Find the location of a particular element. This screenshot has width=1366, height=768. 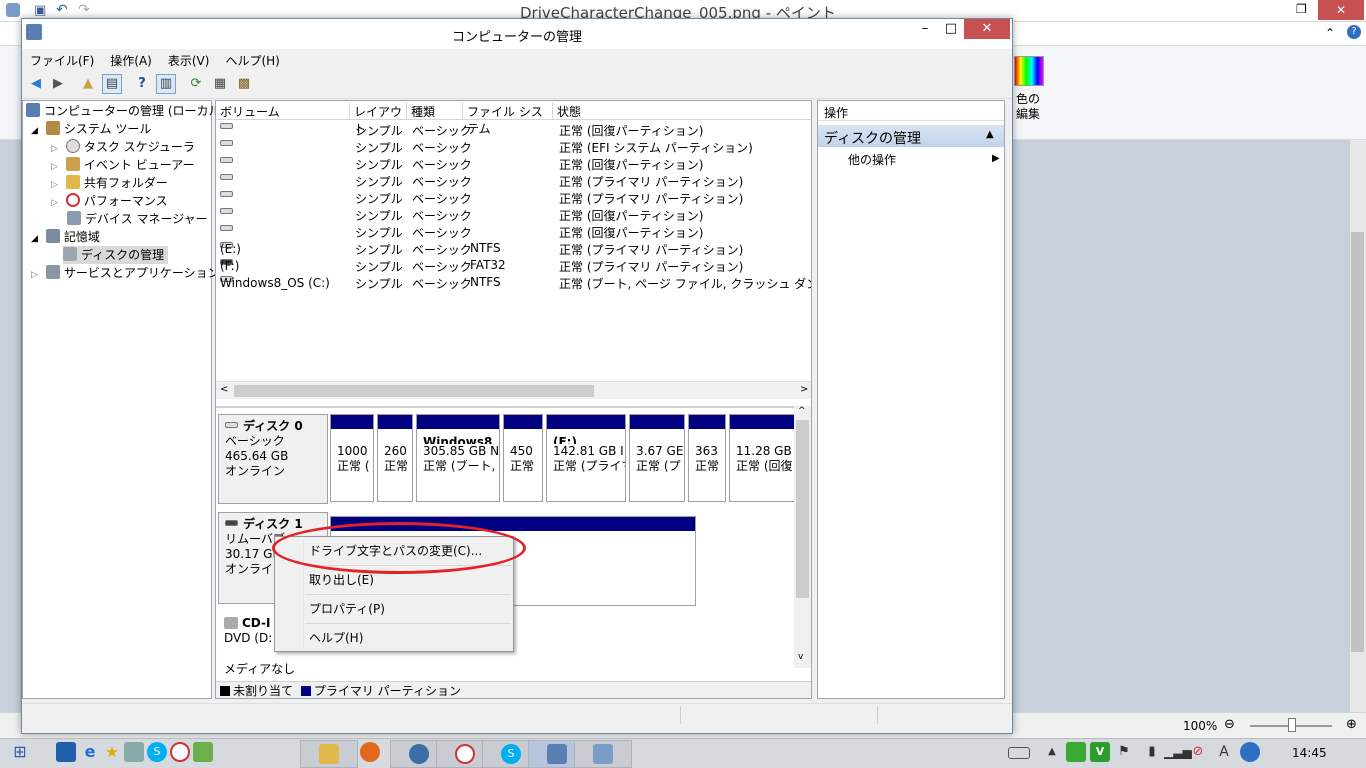

column-header-status: 状態 is located at coordinates (682, 111).